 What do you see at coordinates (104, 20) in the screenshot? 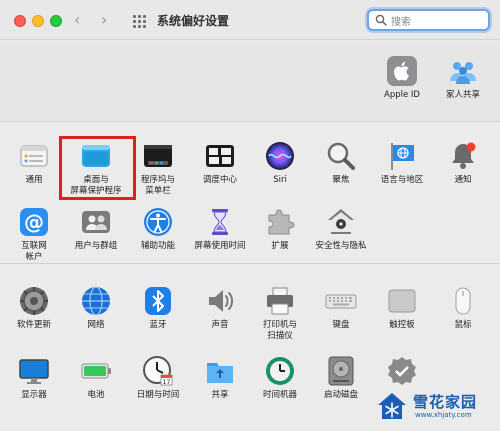
I see `forward-chevron-icon: ›` at bounding box center [104, 20].